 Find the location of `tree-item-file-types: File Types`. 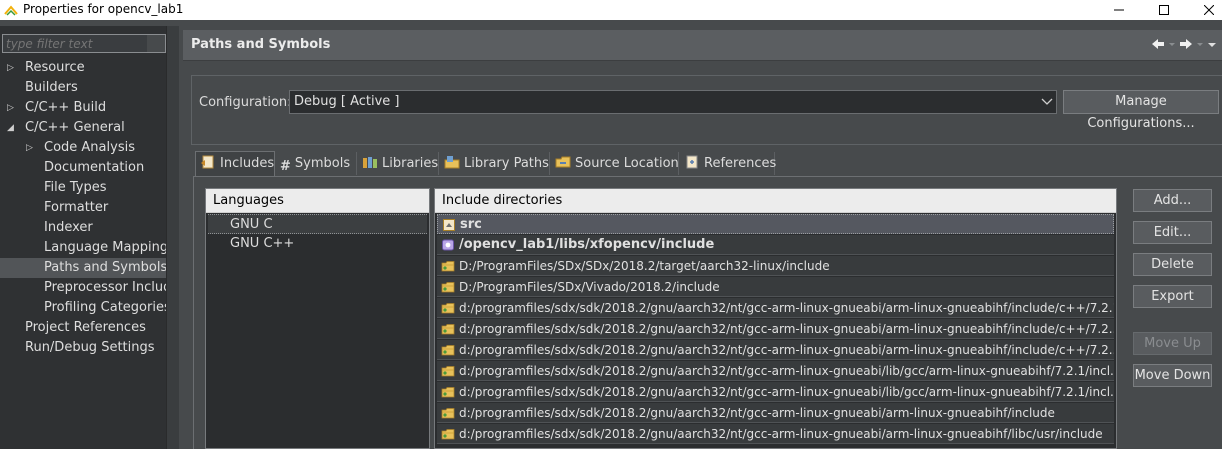

tree-item-file-types: File Types is located at coordinates (83, 188).